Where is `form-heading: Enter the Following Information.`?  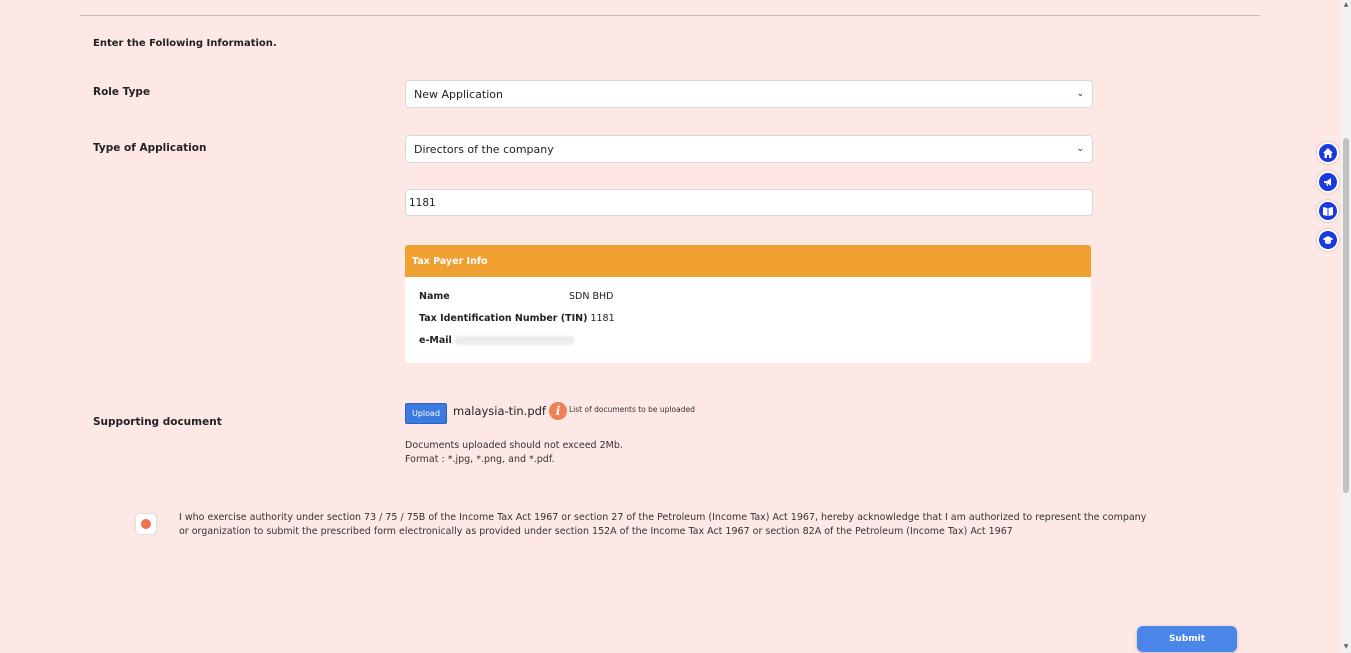 form-heading: Enter the Following Information. is located at coordinates (185, 43).